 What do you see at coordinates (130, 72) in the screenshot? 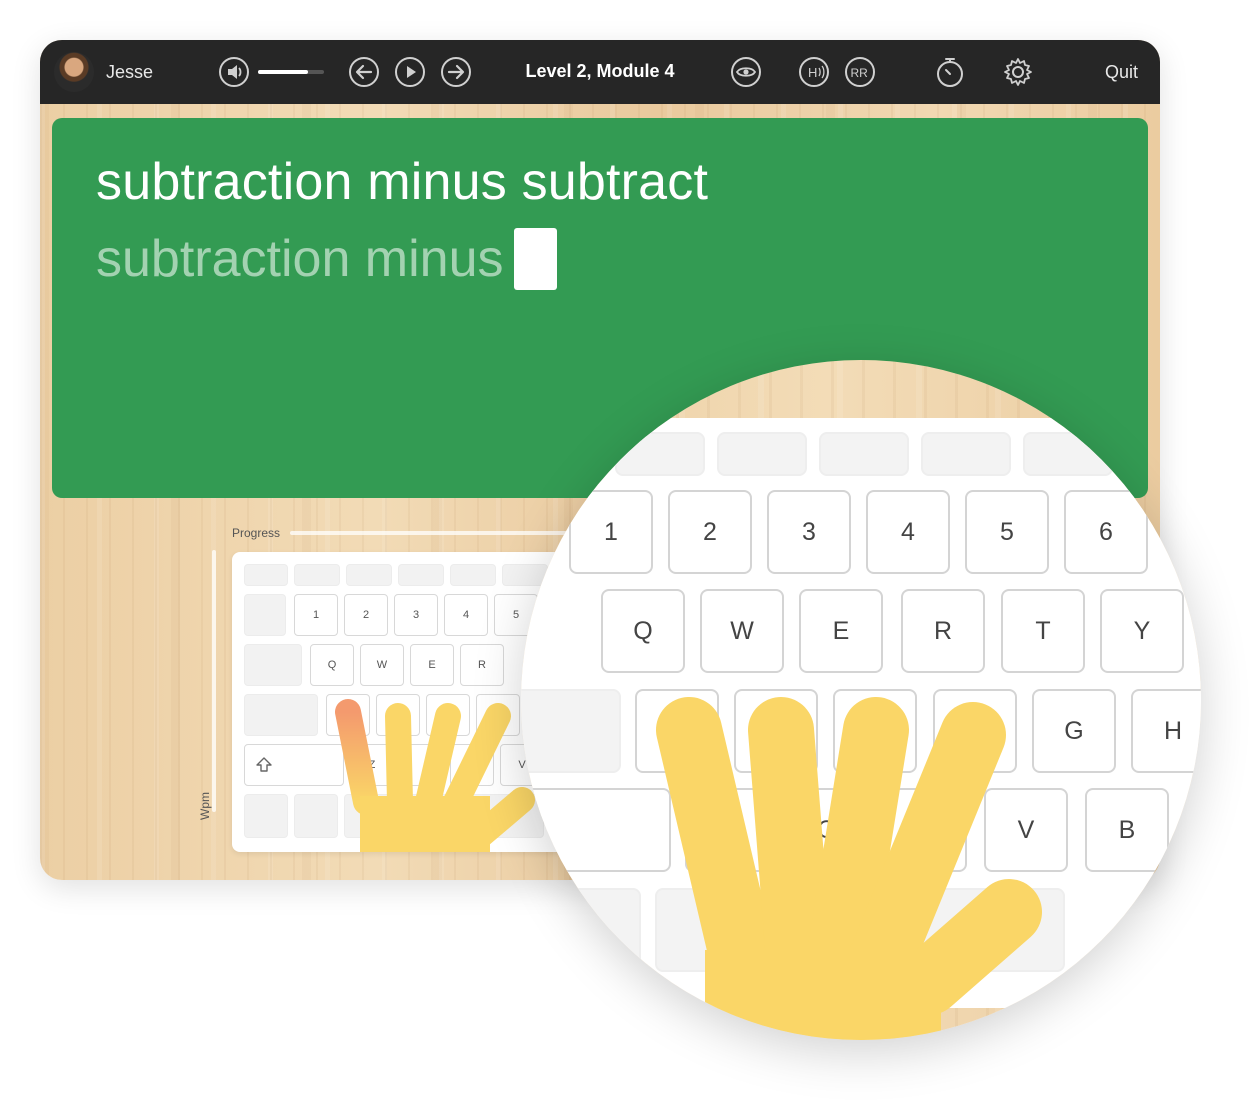
I see `user-name: Jesse` at bounding box center [130, 72].